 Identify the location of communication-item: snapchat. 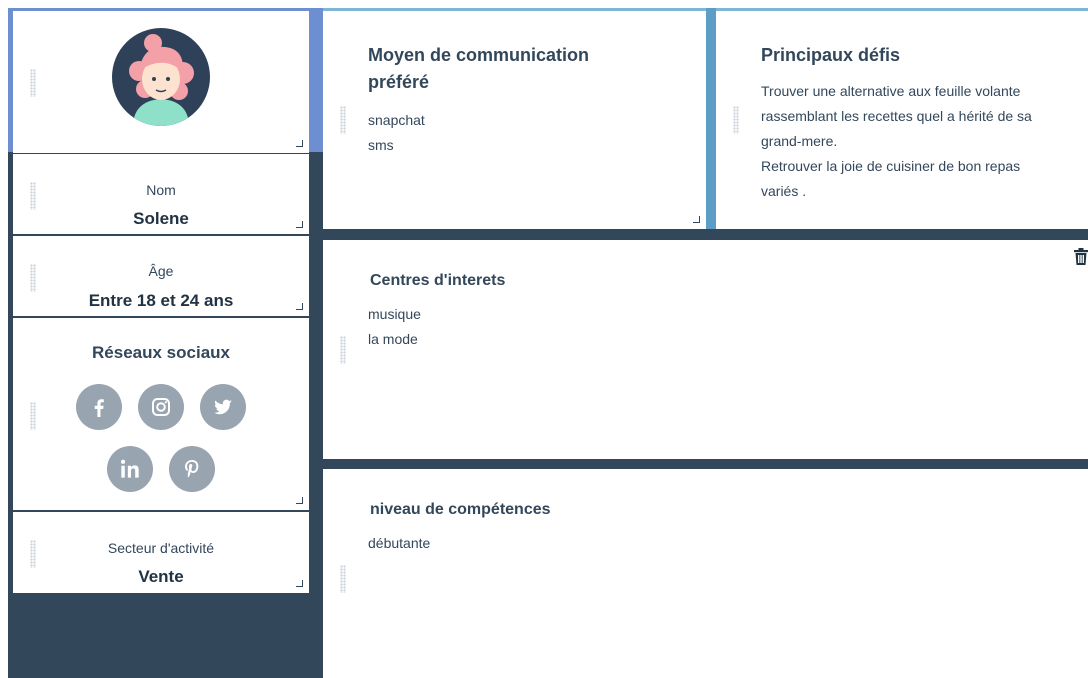
(396, 120).